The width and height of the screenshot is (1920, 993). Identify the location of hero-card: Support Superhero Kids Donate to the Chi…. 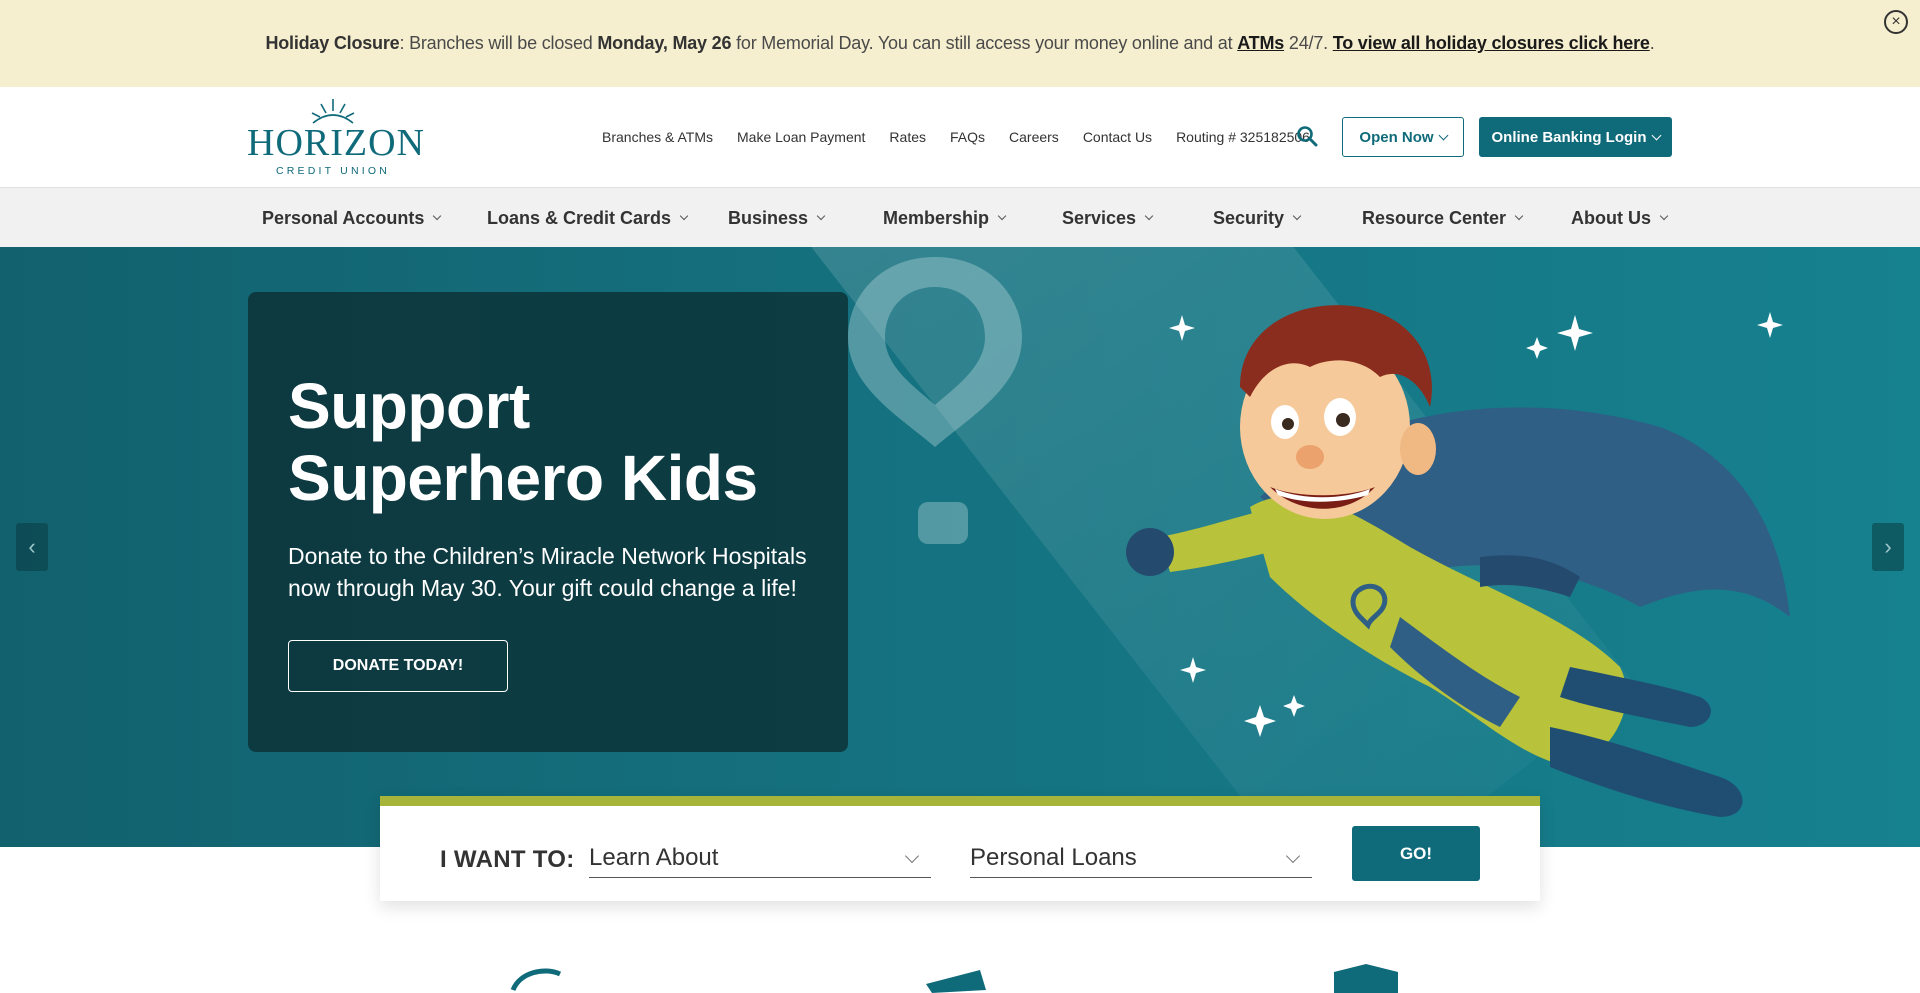
(548, 522).